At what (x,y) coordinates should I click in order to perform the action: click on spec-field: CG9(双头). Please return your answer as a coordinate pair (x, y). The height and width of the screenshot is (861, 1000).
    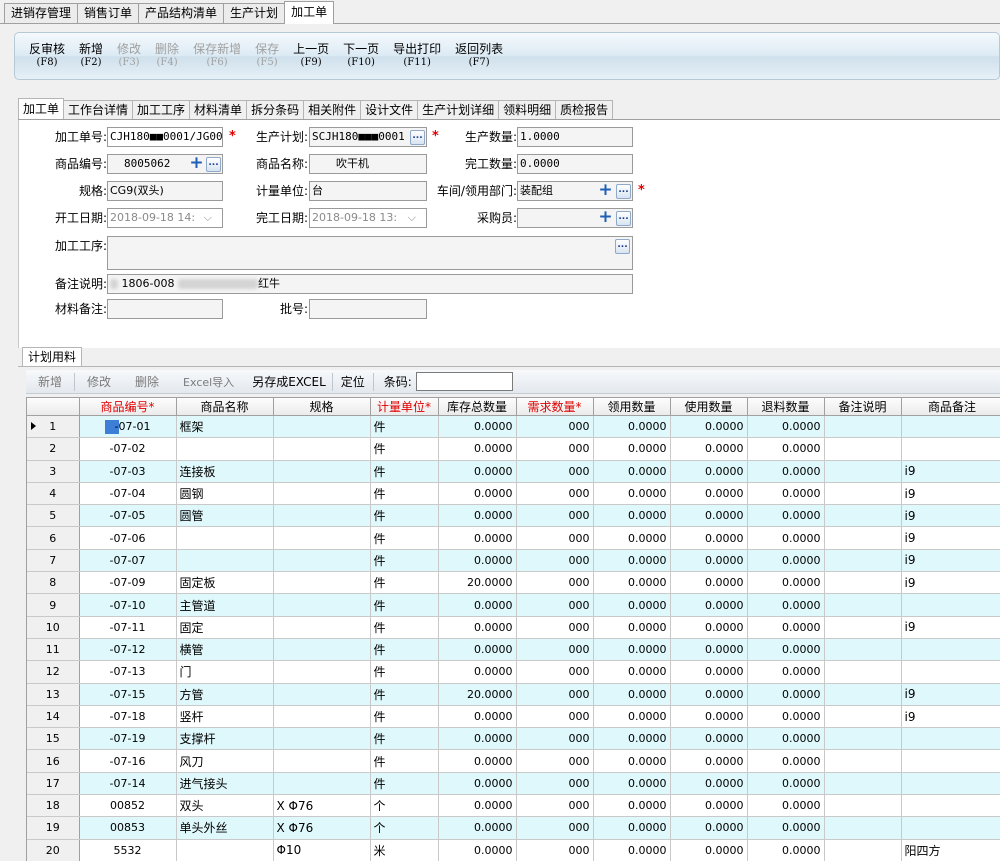
    Looking at the image, I should click on (165, 191).